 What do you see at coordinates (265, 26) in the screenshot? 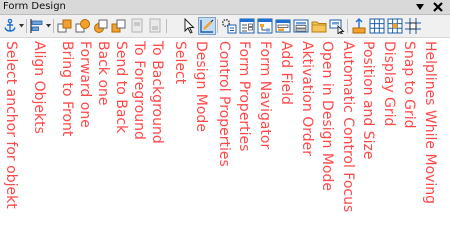
I see `form-navigator-icon` at bounding box center [265, 26].